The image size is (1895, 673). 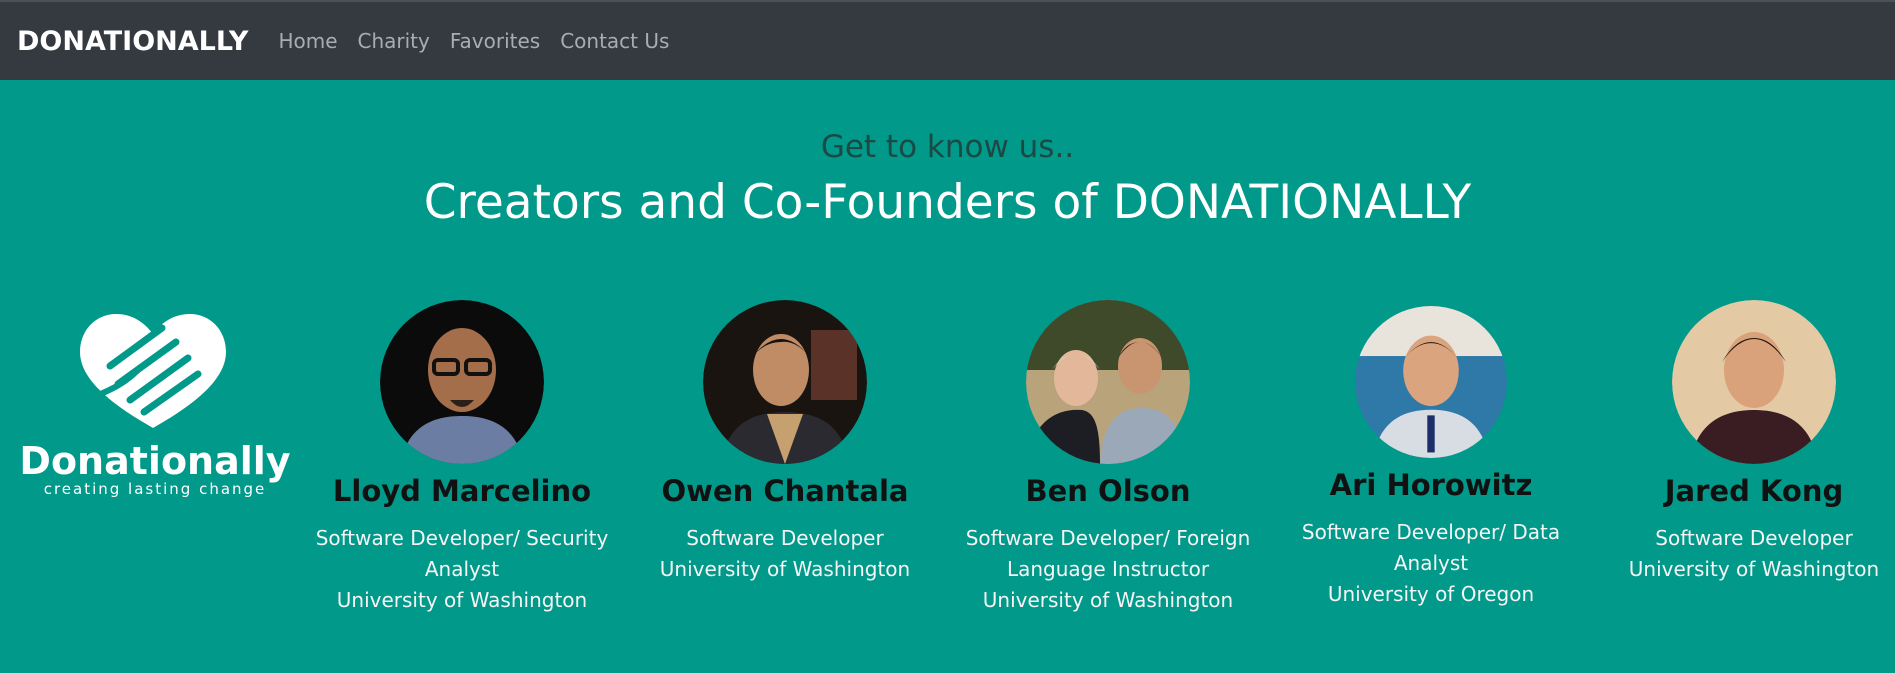 What do you see at coordinates (154, 461) in the screenshot?
I see `logo-name: Donationally` at bounding box center [154, 461].